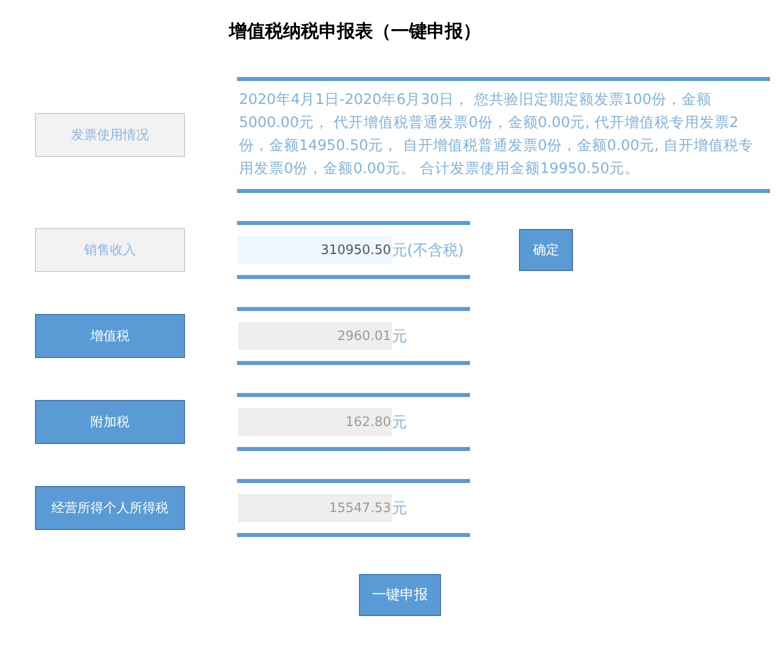 Image resolution: width=776 pixels, height=645 pixels. I want to click on amount-field: 15547.53, so click(315, 508).